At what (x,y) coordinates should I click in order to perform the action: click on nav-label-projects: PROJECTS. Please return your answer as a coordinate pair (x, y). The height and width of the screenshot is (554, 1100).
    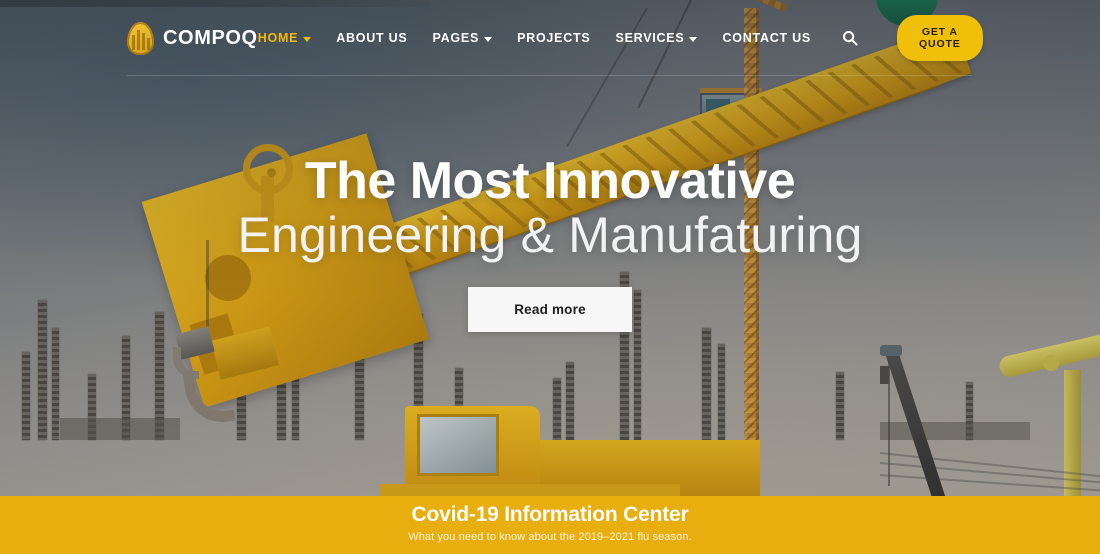
    Looking at the image, I should click on (554, 38).